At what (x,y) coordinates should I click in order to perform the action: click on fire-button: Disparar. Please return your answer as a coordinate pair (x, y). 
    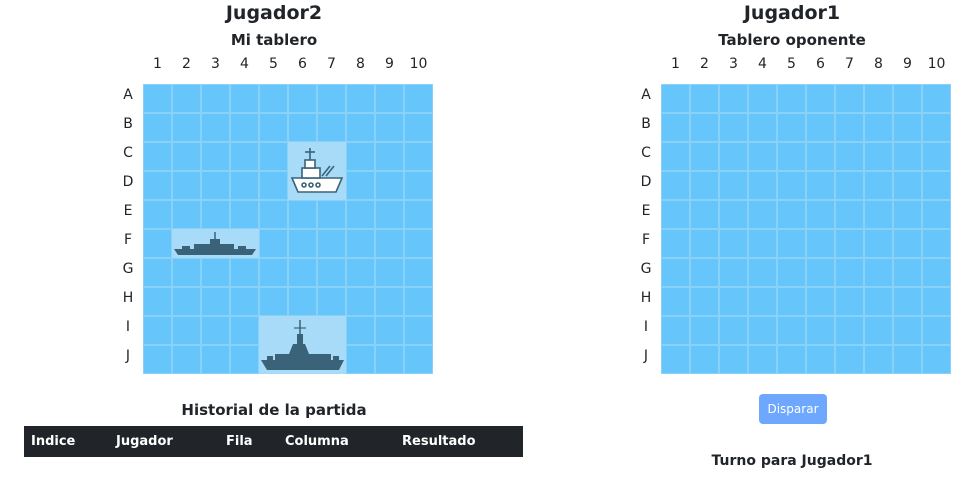
    Looking at the image, I should click on (793, 409).